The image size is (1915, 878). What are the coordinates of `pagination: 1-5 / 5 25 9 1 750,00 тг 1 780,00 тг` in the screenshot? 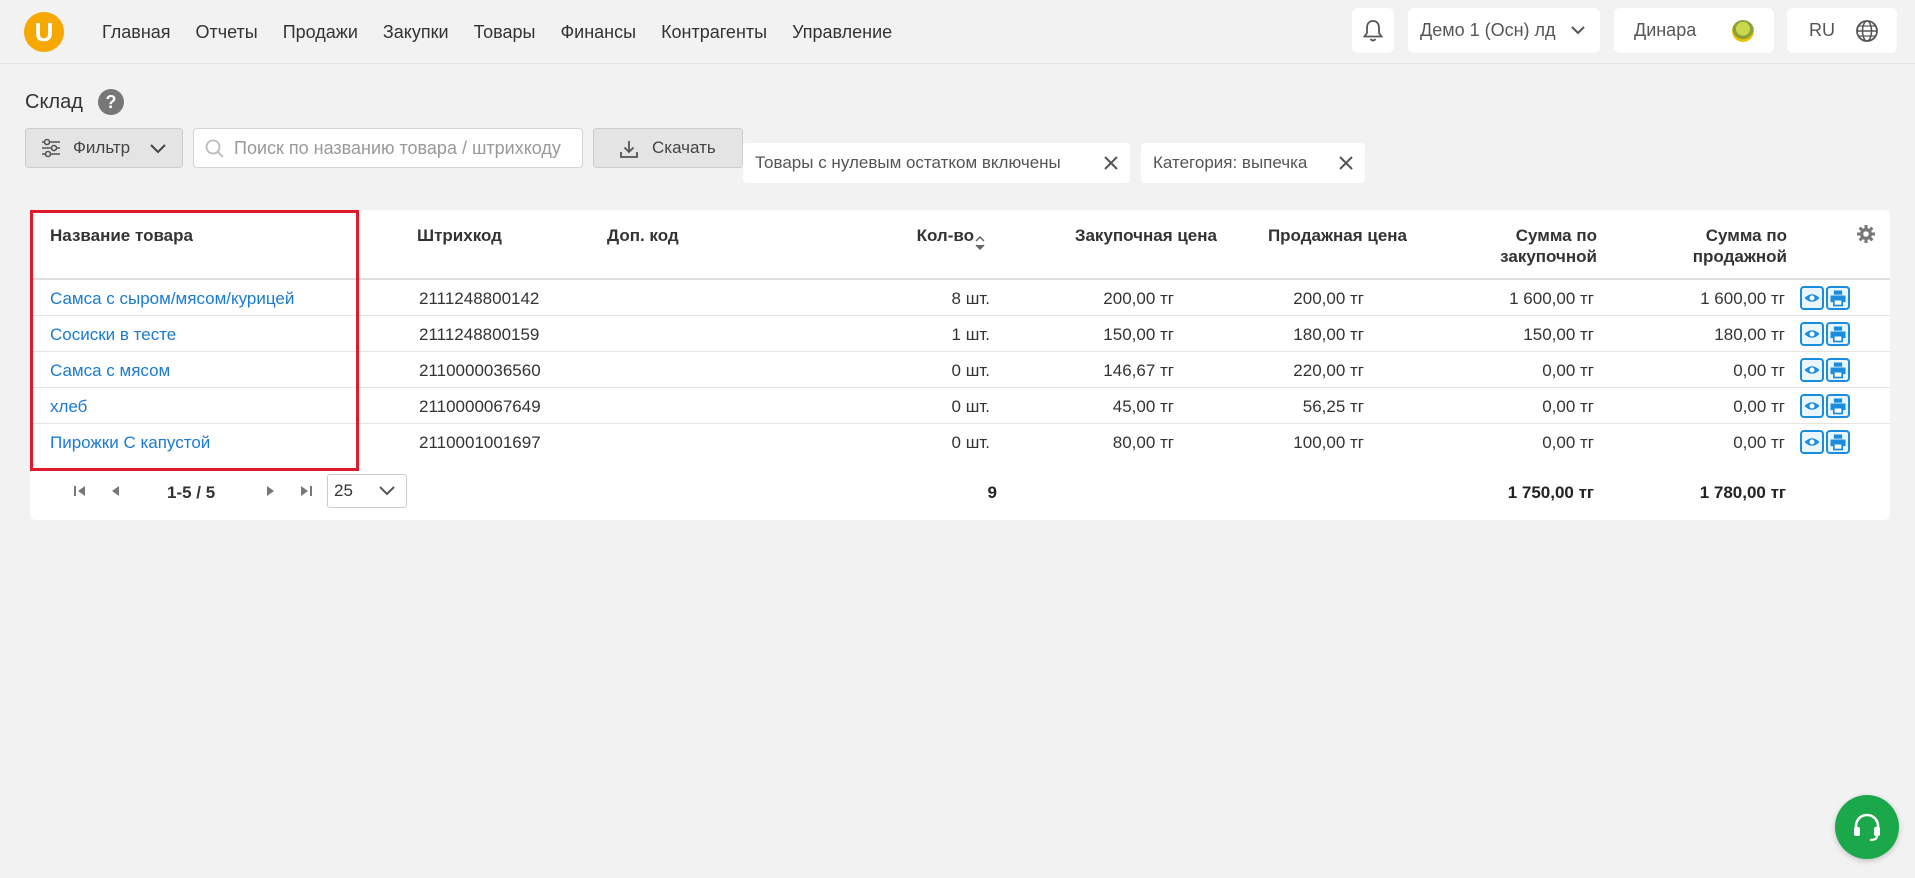 It's located at (960, 492).